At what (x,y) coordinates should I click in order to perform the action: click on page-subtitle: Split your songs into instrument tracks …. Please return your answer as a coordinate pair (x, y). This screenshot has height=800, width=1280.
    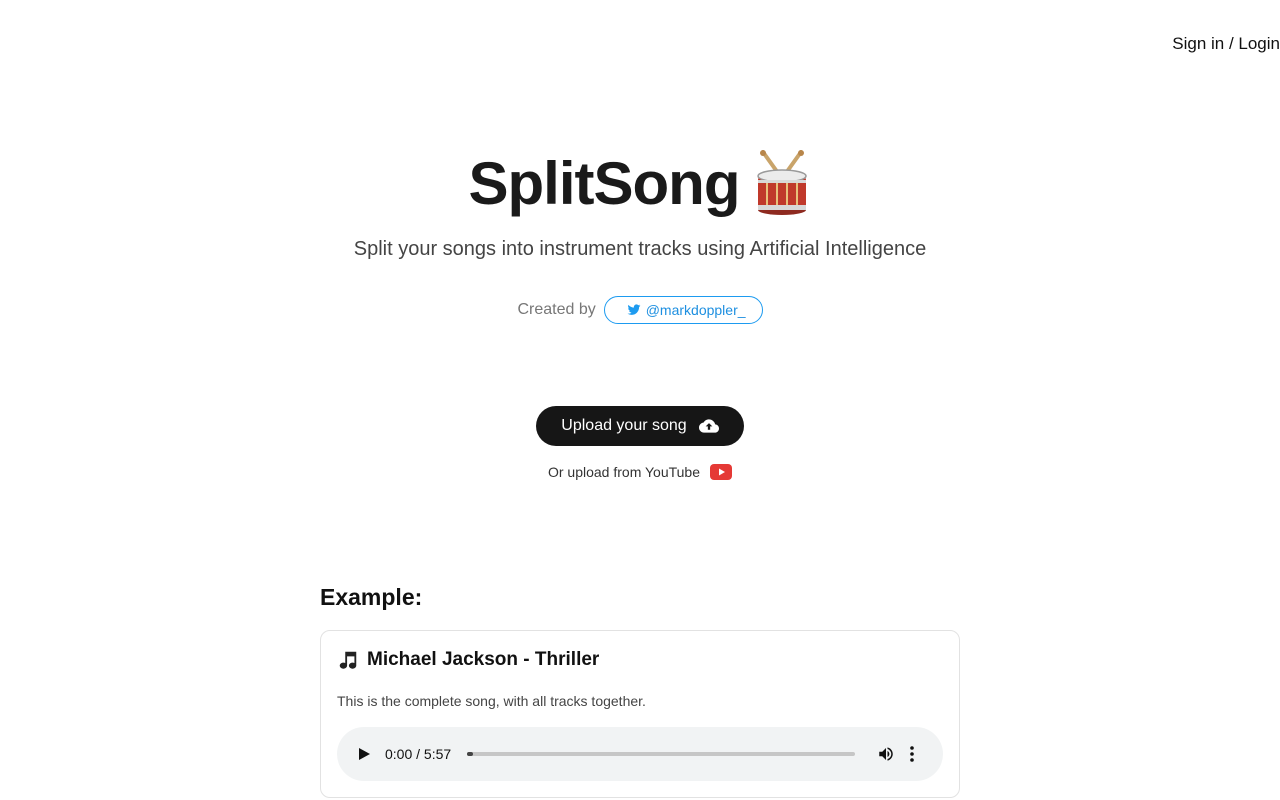
    Looking at the image, I should click on (640, 249).